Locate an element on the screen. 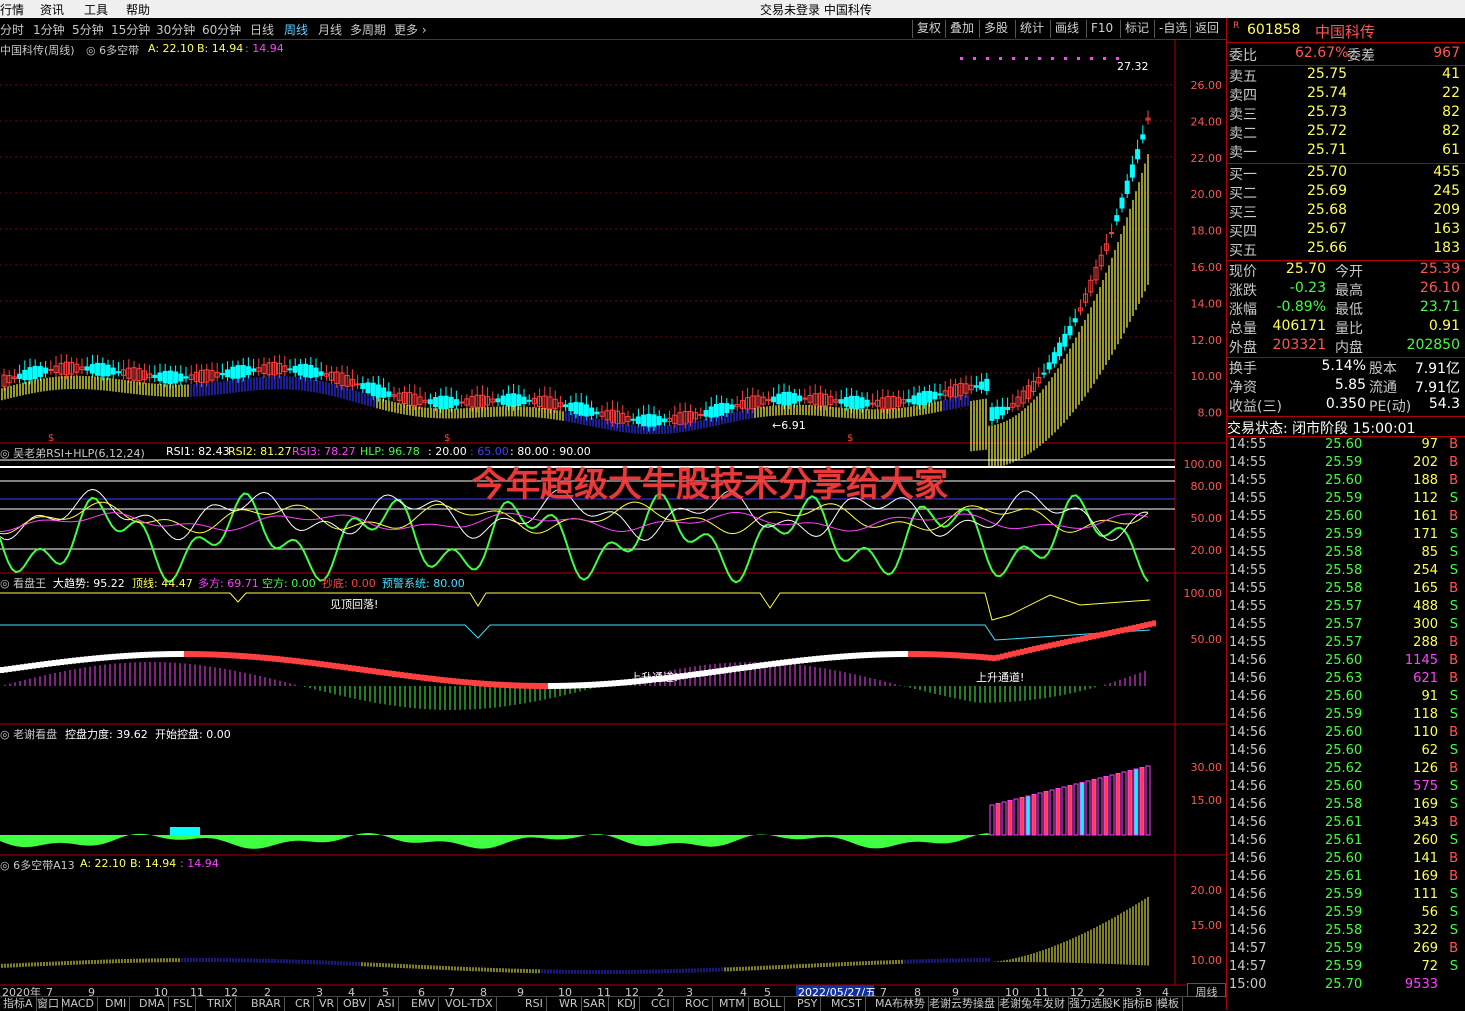 The image size is (1465, 1011). indicator-tab: ASI is located at coordinates (386, 1004).